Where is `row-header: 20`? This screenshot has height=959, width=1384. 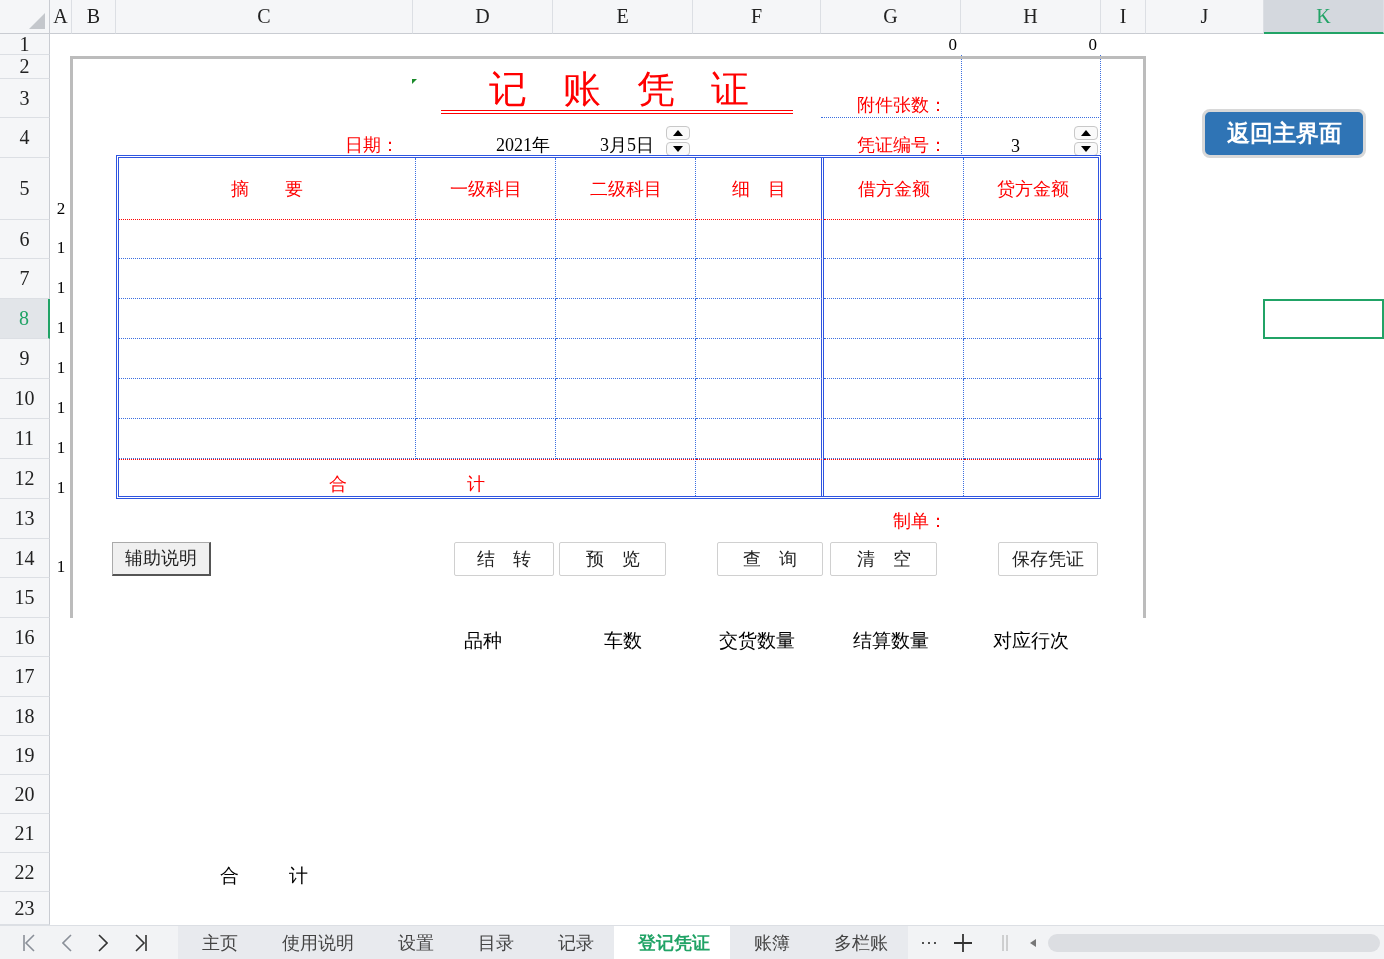
row-header: 20 is located at coordinates (25, 794).